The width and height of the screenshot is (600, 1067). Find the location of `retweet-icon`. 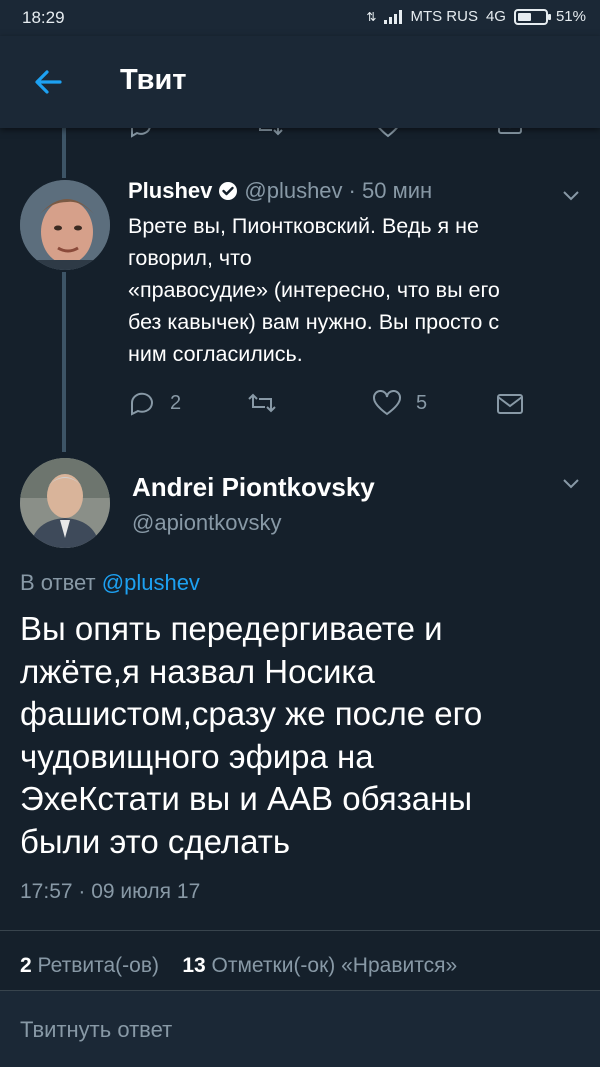

retweet-icon is located at coordinates (262, 403).